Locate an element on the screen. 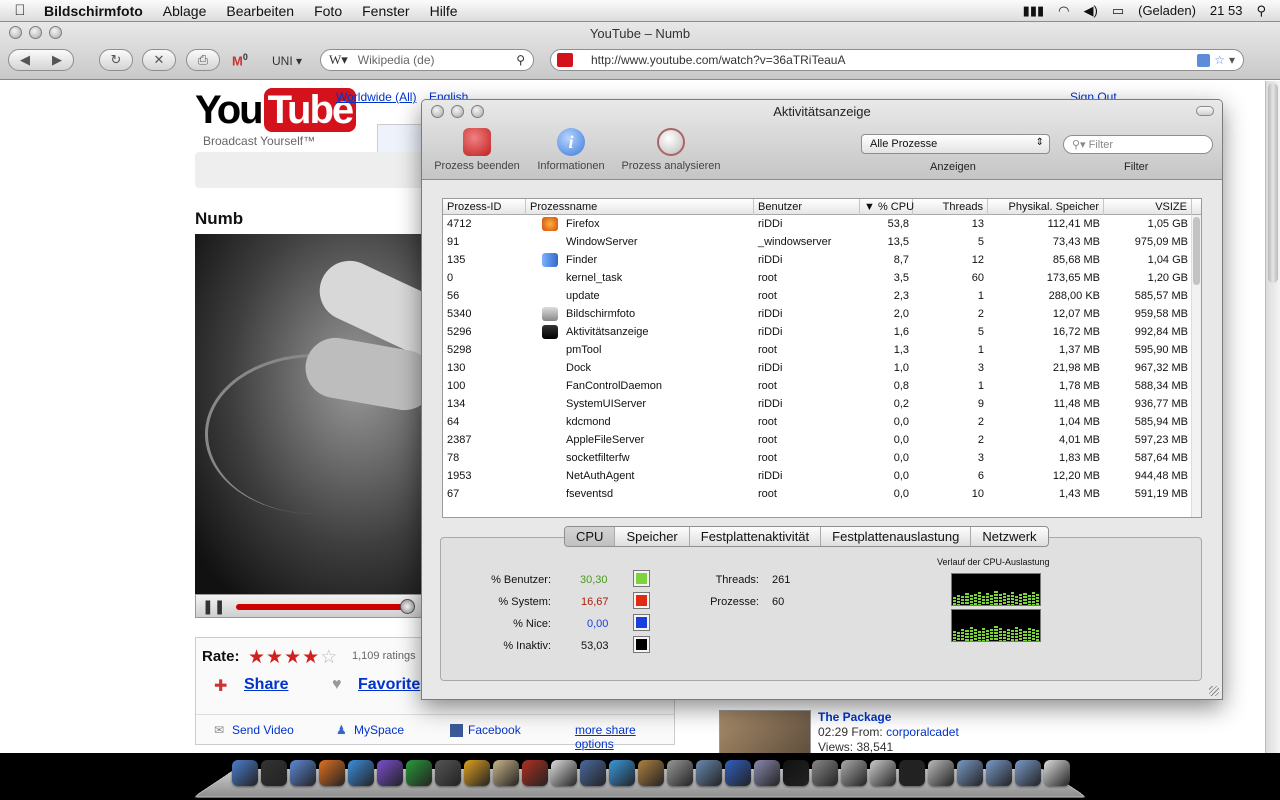 The width and height of the screenshot is (1280, 800). print-button: ⎙ is located at coordinates (203, 60).